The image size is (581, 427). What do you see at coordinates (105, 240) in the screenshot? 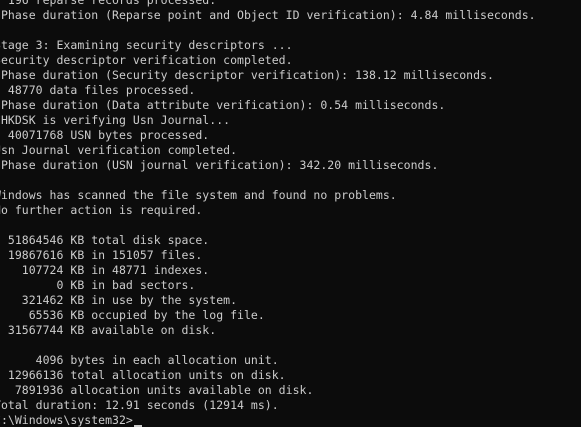
I see `console-line: 51864546 KB total disk space.` at bounding box center [105, 240].